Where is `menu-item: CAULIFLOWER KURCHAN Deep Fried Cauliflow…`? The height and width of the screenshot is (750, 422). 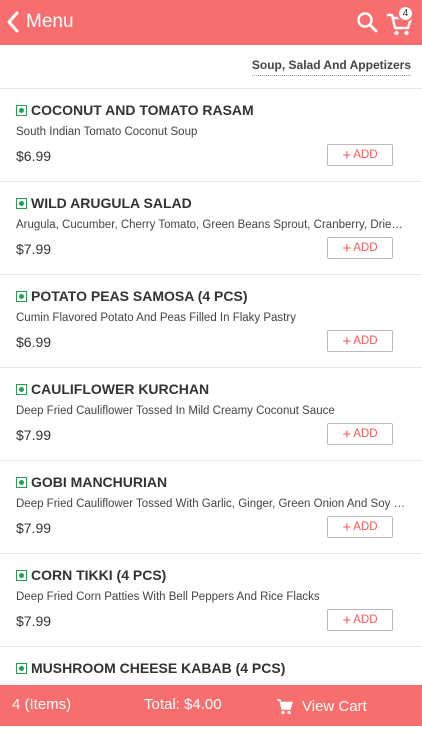 menu-item: CAULIFLOWER KURCHAN Deep Fried Cauliflow… is located at coordinates (211, 414).